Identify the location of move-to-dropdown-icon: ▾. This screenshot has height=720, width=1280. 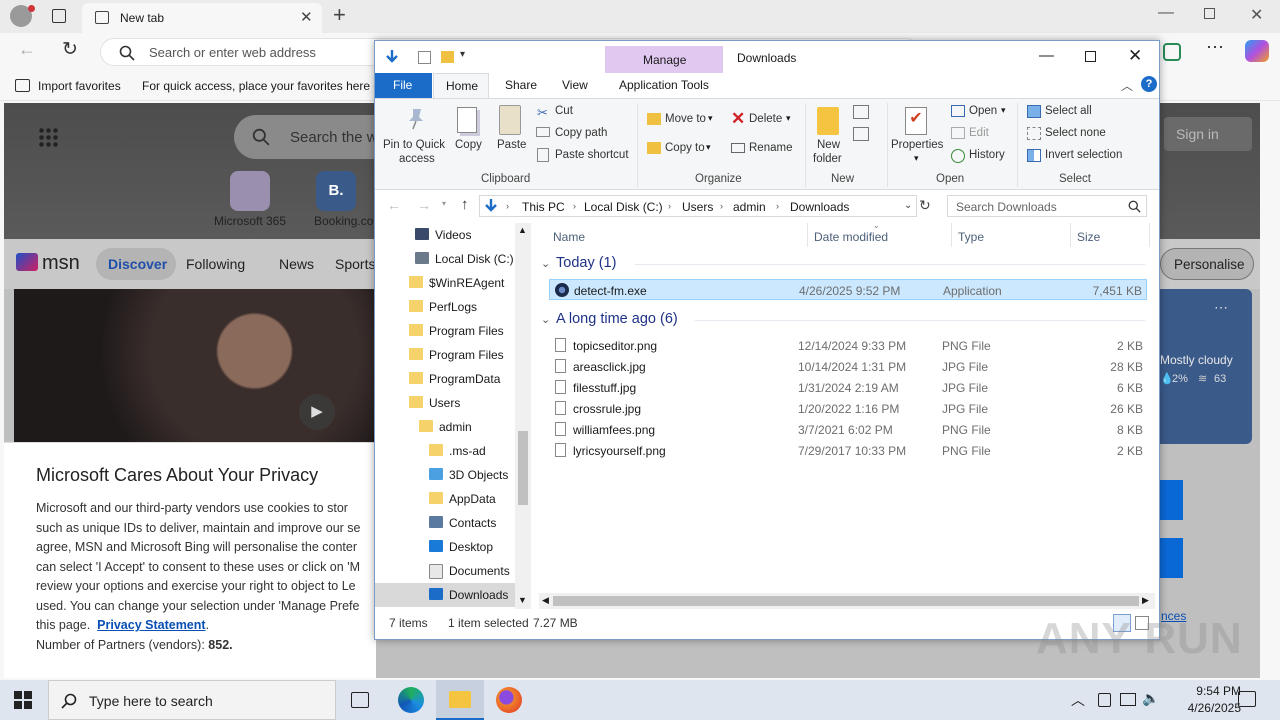
(710, 118).